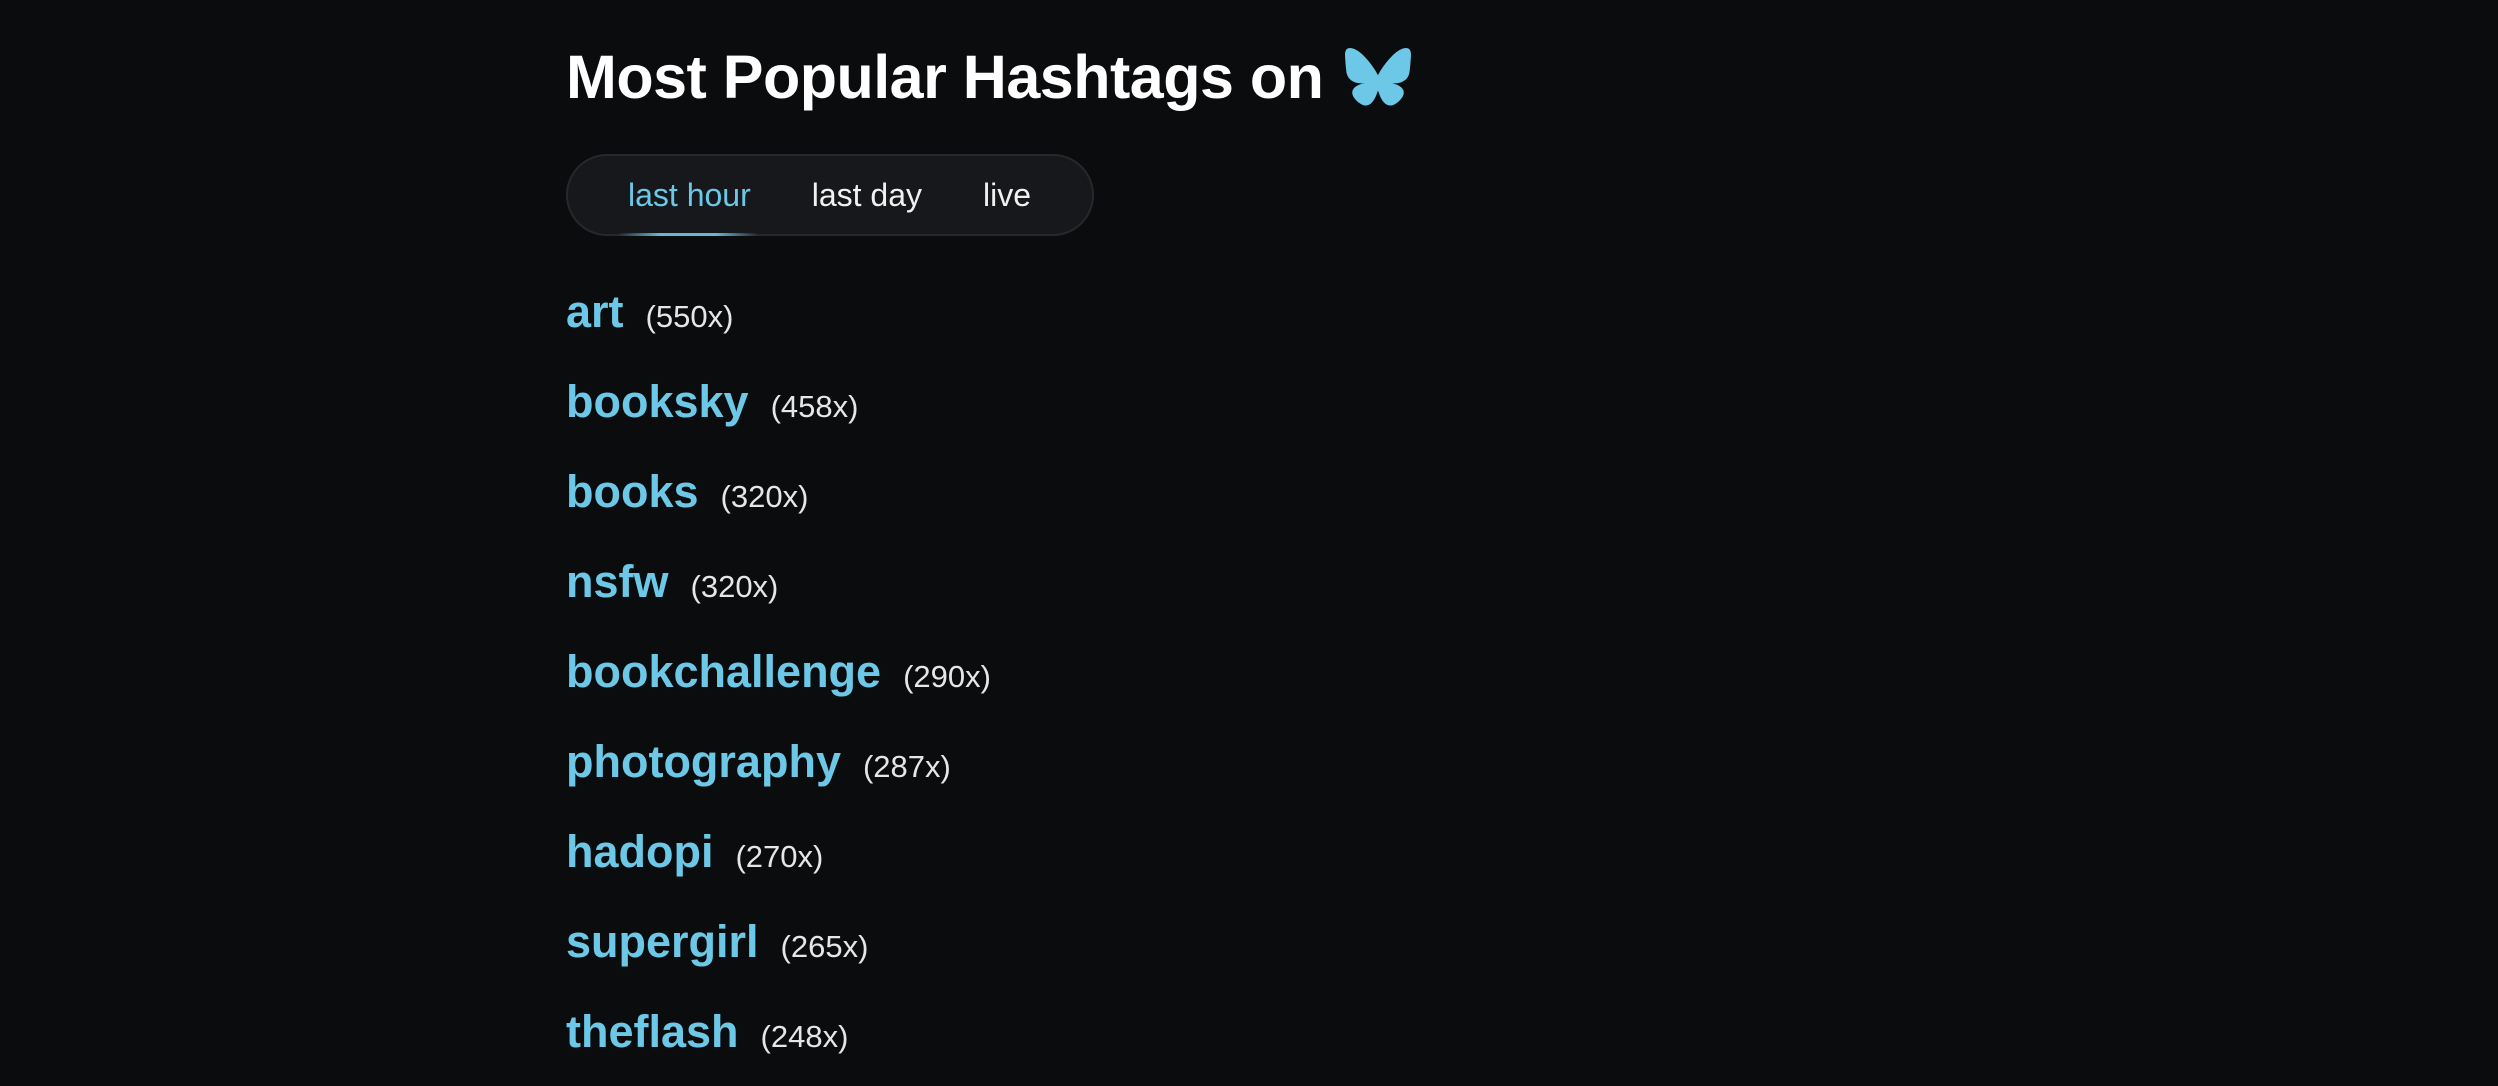 The image size is (2498, 1086). I want to click on page-title: Most Popular Hashtags on, so click(1266, 77).